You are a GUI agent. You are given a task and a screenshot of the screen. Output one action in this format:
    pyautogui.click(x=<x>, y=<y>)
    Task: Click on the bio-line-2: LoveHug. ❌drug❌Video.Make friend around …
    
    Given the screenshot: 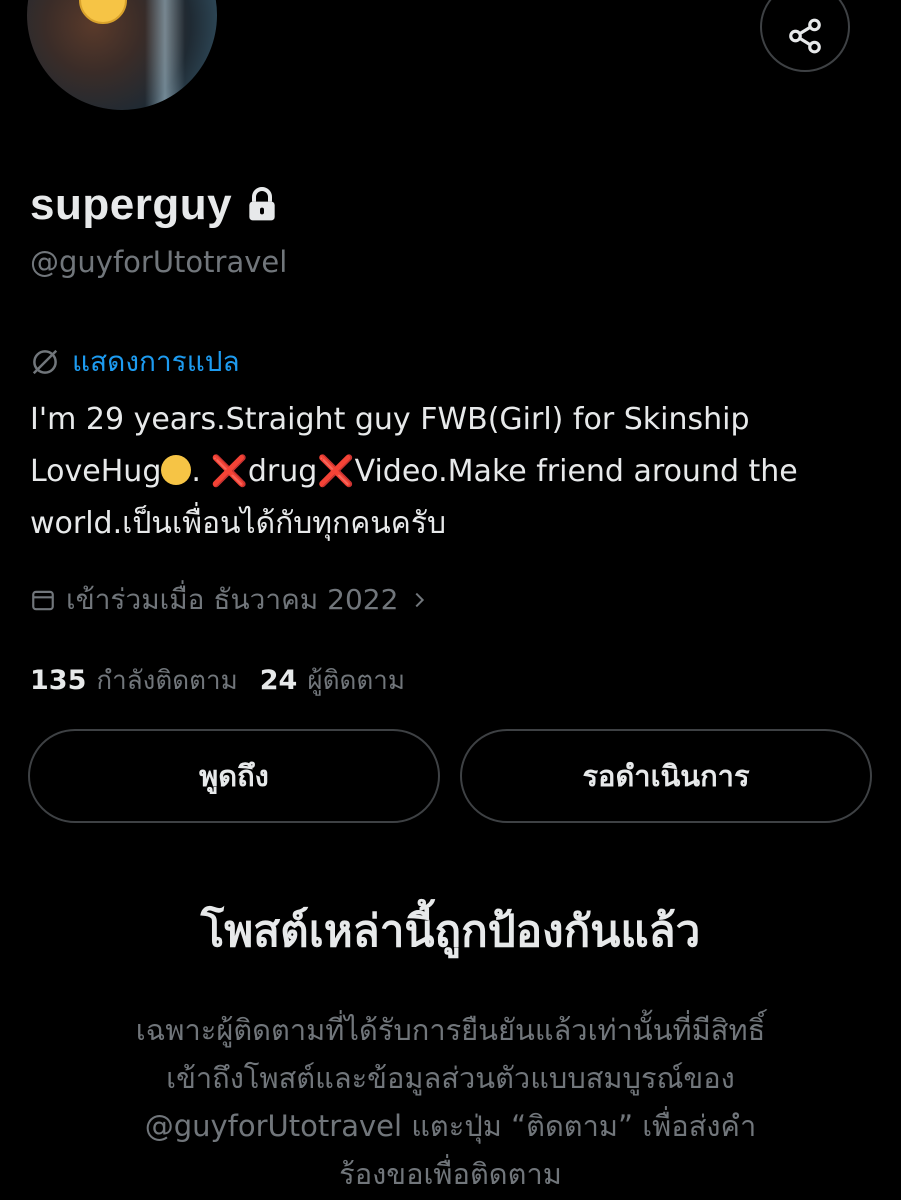 What is the action you would take?
    pyautogui.click(x=450, y=472)
    